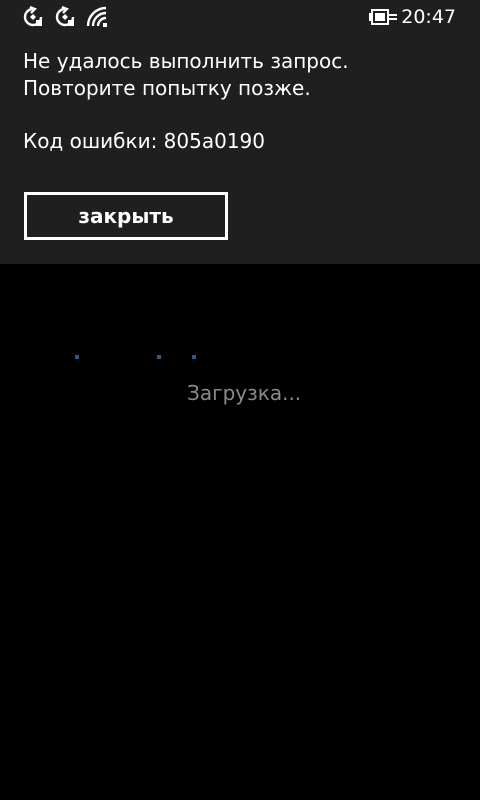 The width and height of the screenshot is (480, 800). Describe the element at coordinates (97, 17) in the screenshot. I see `wifi-icon` at that location.